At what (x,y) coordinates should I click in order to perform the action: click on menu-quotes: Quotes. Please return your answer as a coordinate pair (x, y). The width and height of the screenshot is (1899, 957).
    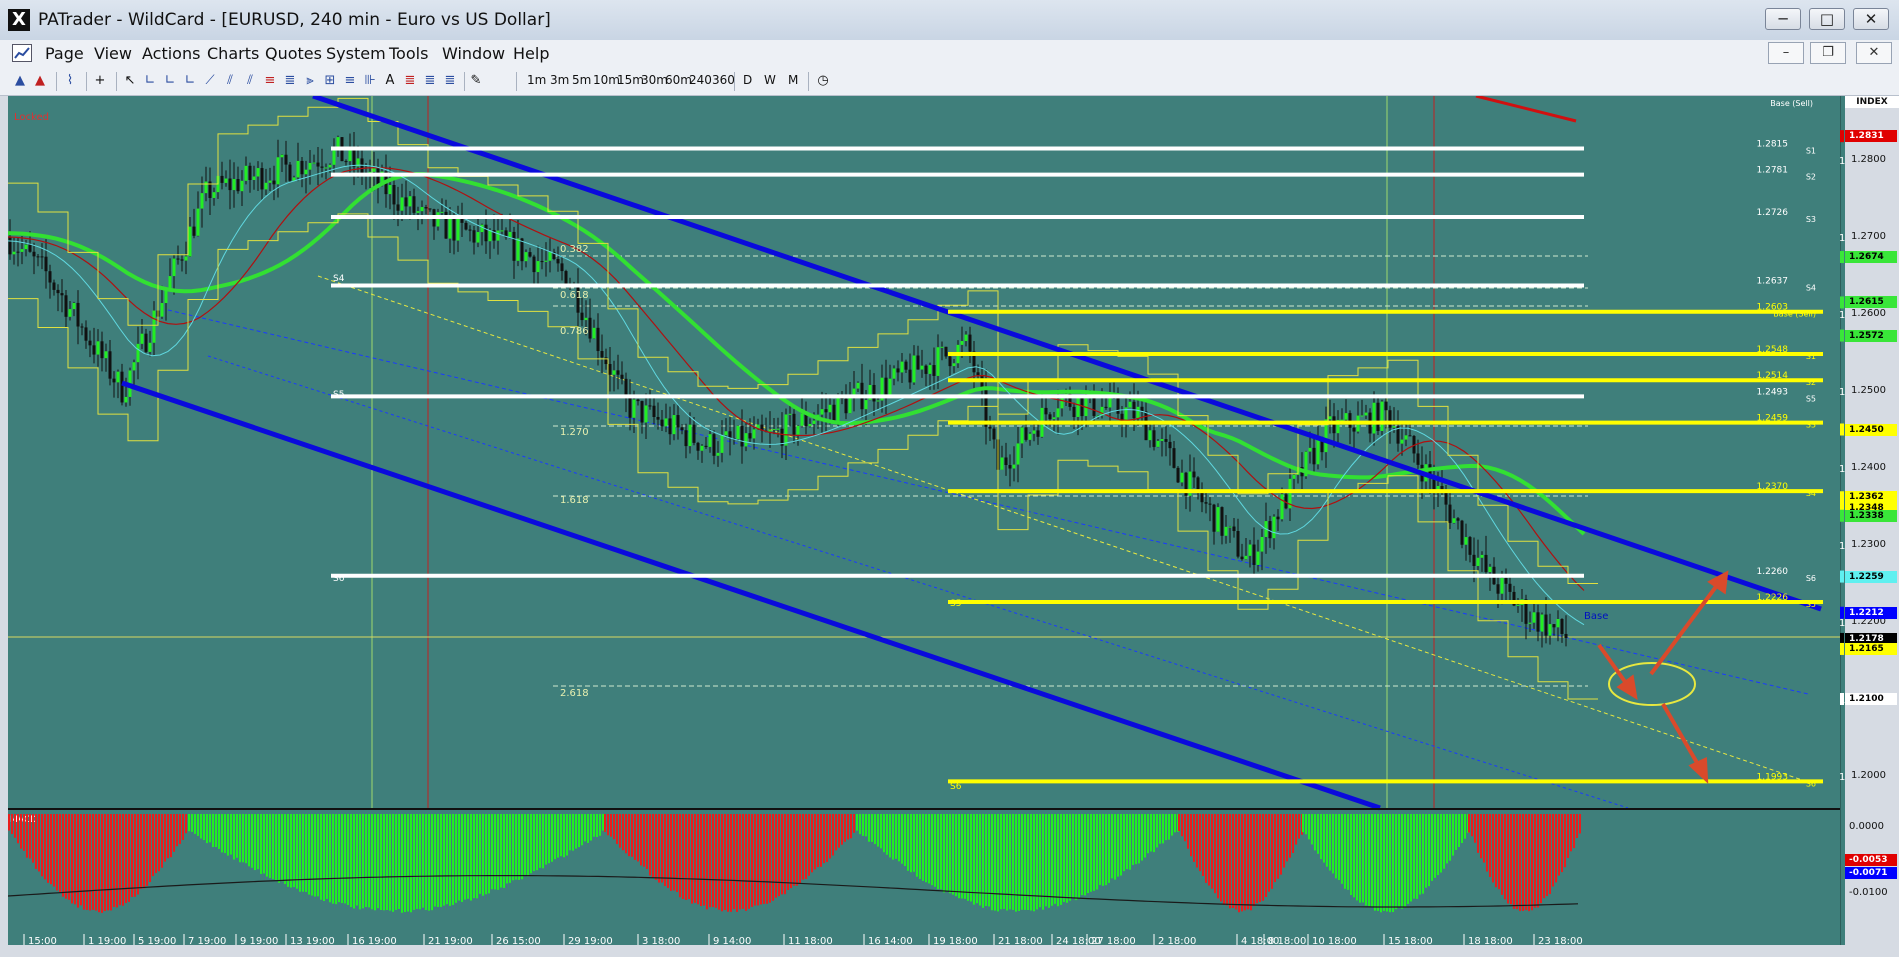
    Looking at the image, I should click on (293, 53).